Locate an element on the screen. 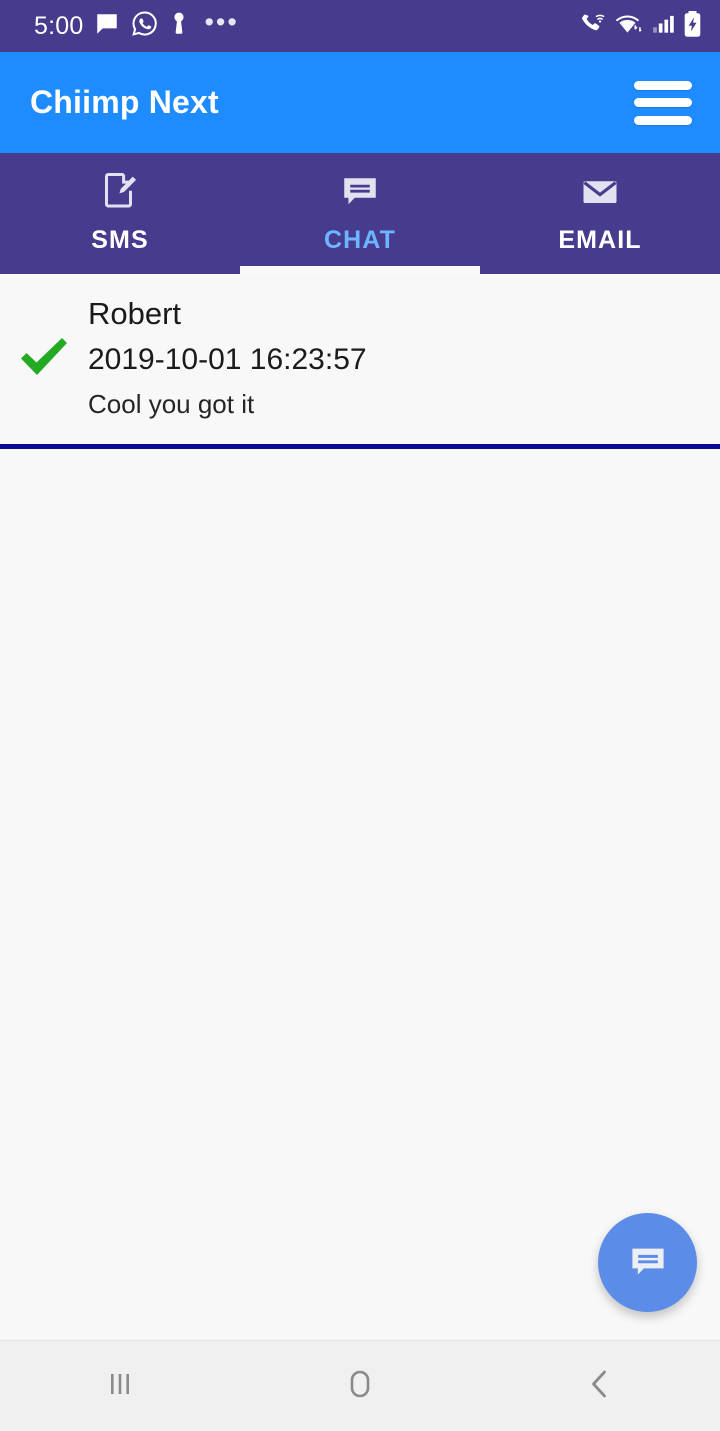  recents-icon is located at coordinates (120, 1386).